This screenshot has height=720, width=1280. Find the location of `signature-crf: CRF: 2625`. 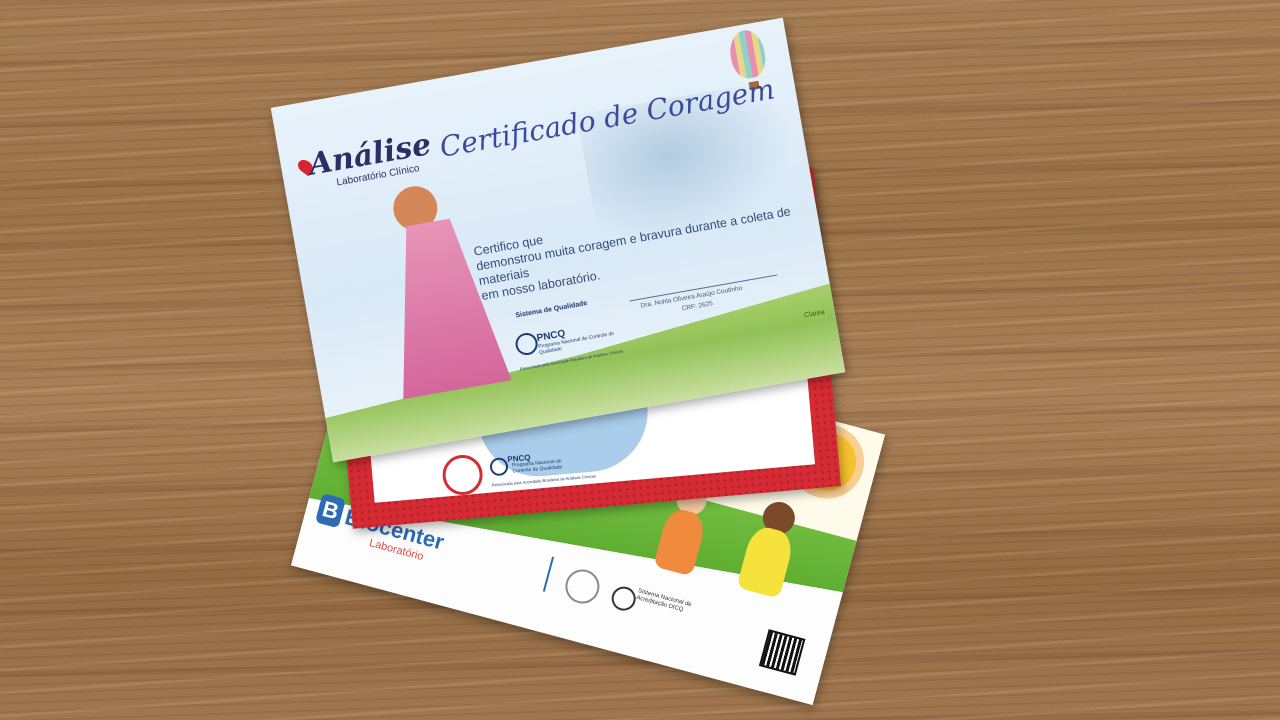

signature-crf: CRF: 2625 is located at coordinates (697, 306).